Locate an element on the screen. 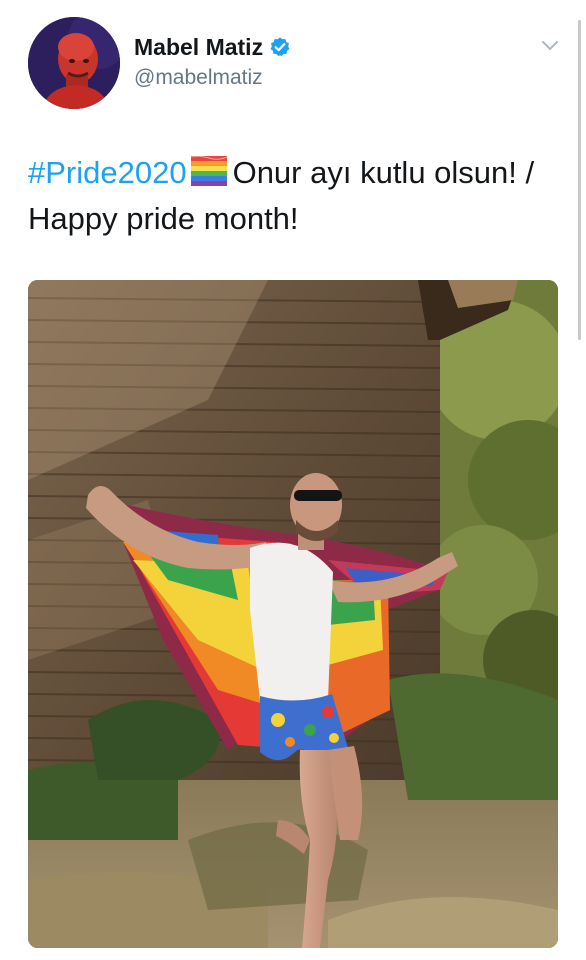 This screenshot has width=586, height=960. hashtag-link: #Pride2020 is located at coordinates (107, 172).